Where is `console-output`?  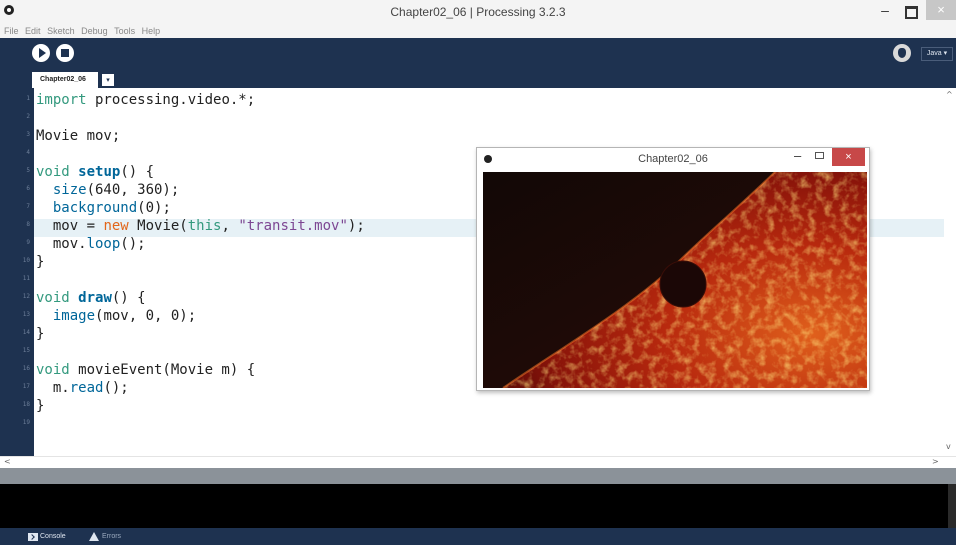 console-output is located at coordinates (478, 506).